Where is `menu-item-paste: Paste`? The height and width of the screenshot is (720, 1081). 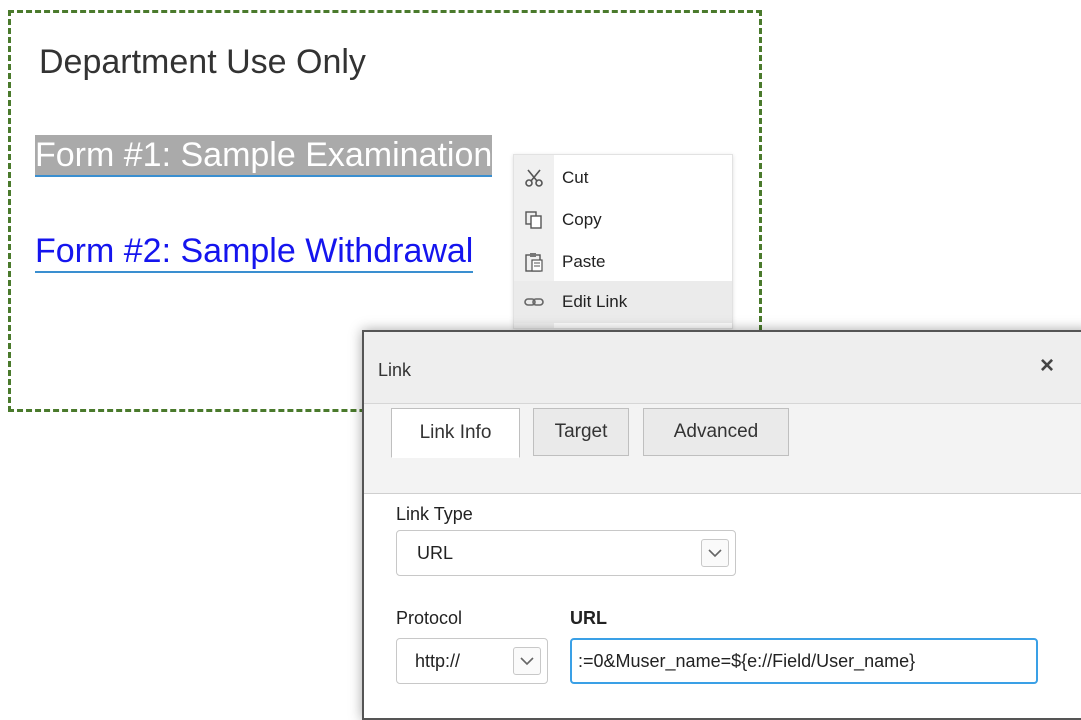
menu-item-paste: Paste is located at coordinates (623, 262).